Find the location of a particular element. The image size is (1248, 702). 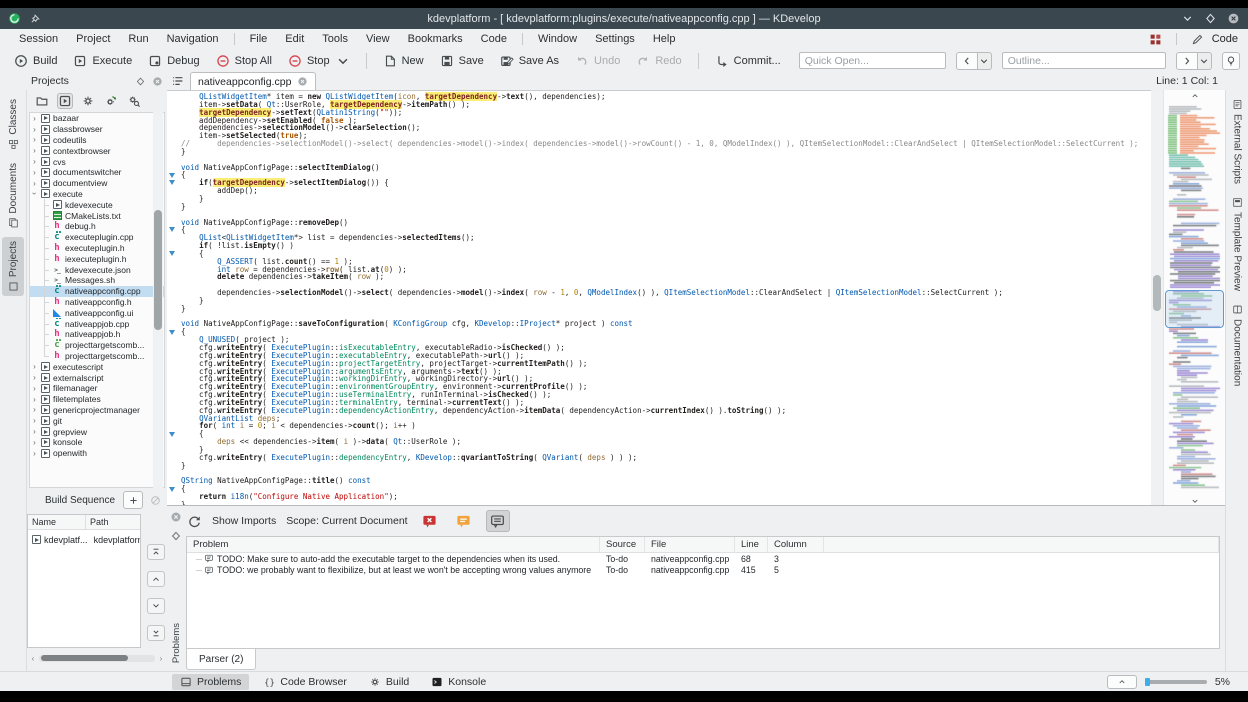

tree-item: › openwith is located at coordinates (97, 453).